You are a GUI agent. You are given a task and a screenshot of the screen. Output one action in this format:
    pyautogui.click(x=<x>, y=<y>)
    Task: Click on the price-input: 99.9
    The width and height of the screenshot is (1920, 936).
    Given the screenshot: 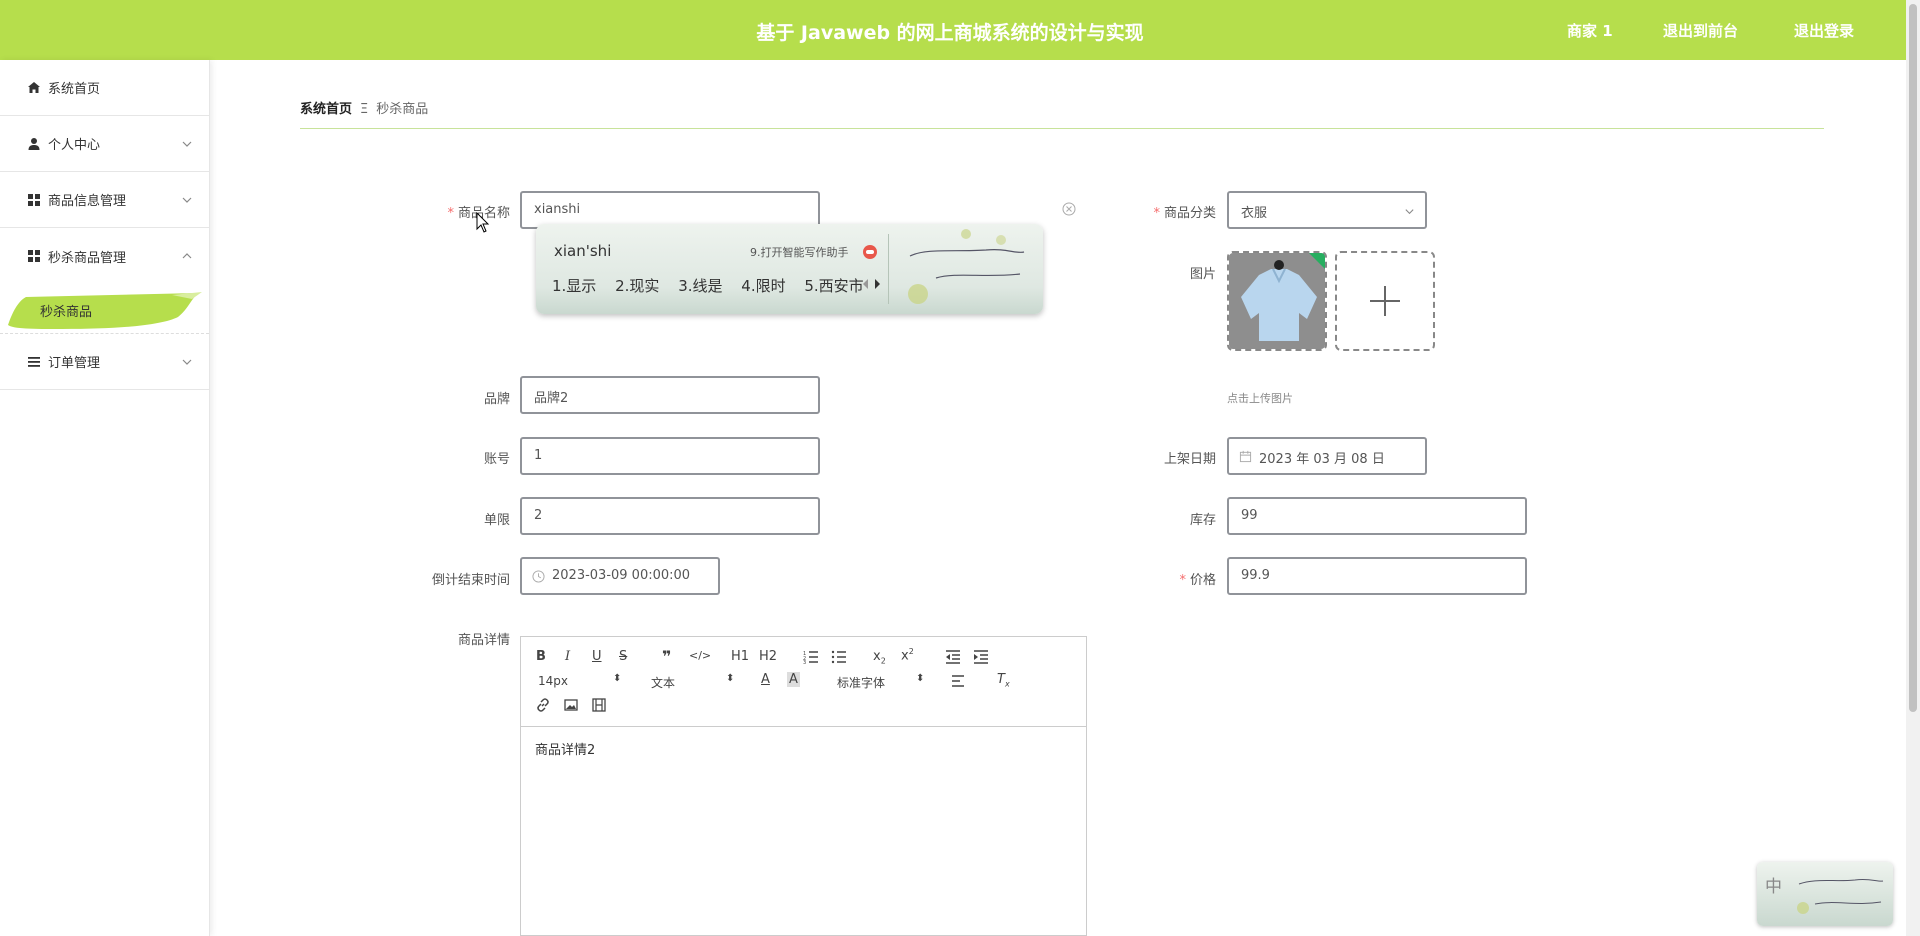 What is the action you would take?
    pyautogui.click(x=1377, y=576)
    